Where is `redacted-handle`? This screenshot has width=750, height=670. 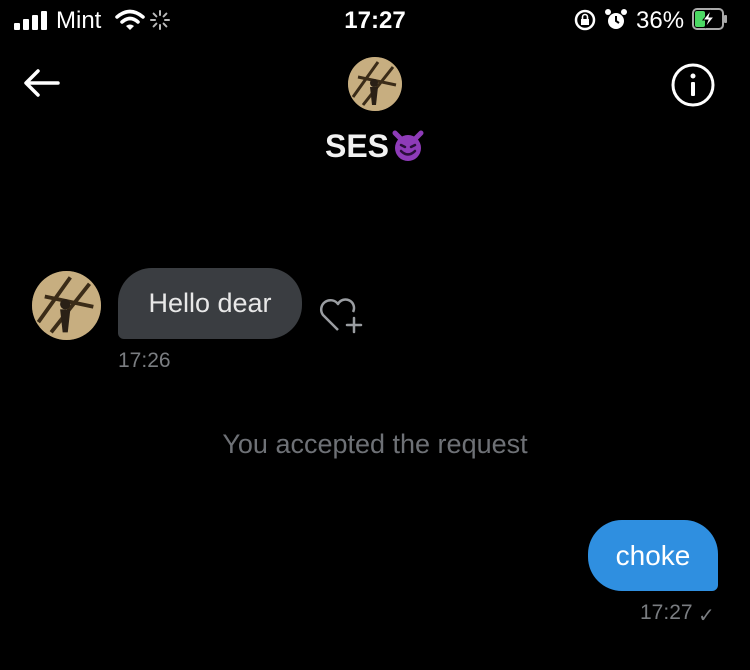 redacted-handle is located at coordinates (376, 179).